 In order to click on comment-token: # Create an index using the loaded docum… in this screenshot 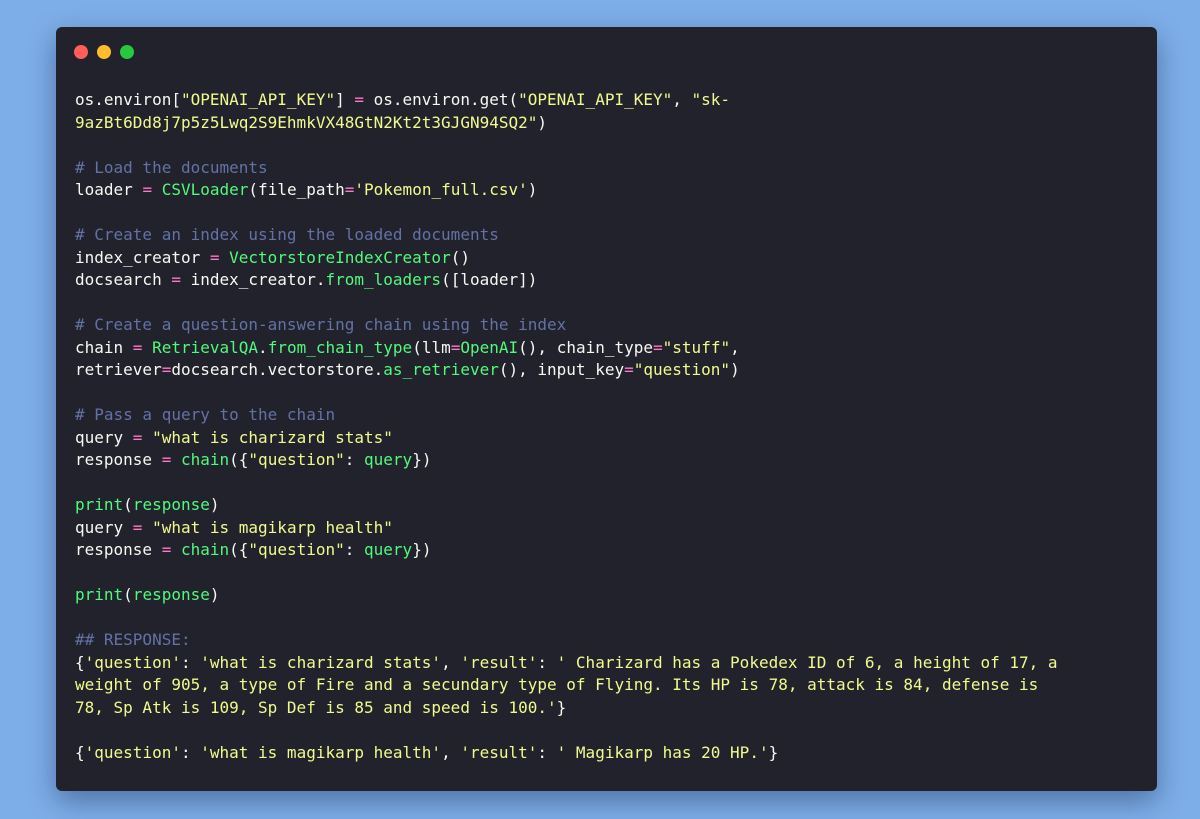, I will do `click(287, 234)`.